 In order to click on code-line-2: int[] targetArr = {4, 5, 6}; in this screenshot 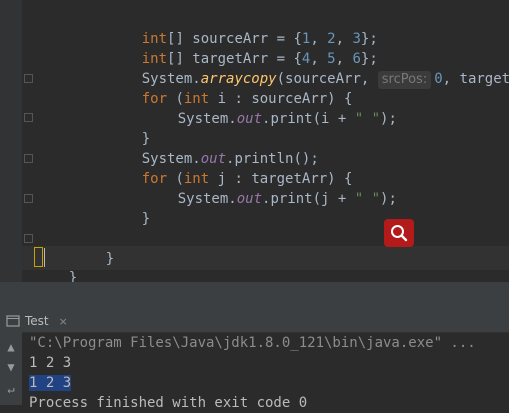, I will do `click(243, 48)`.